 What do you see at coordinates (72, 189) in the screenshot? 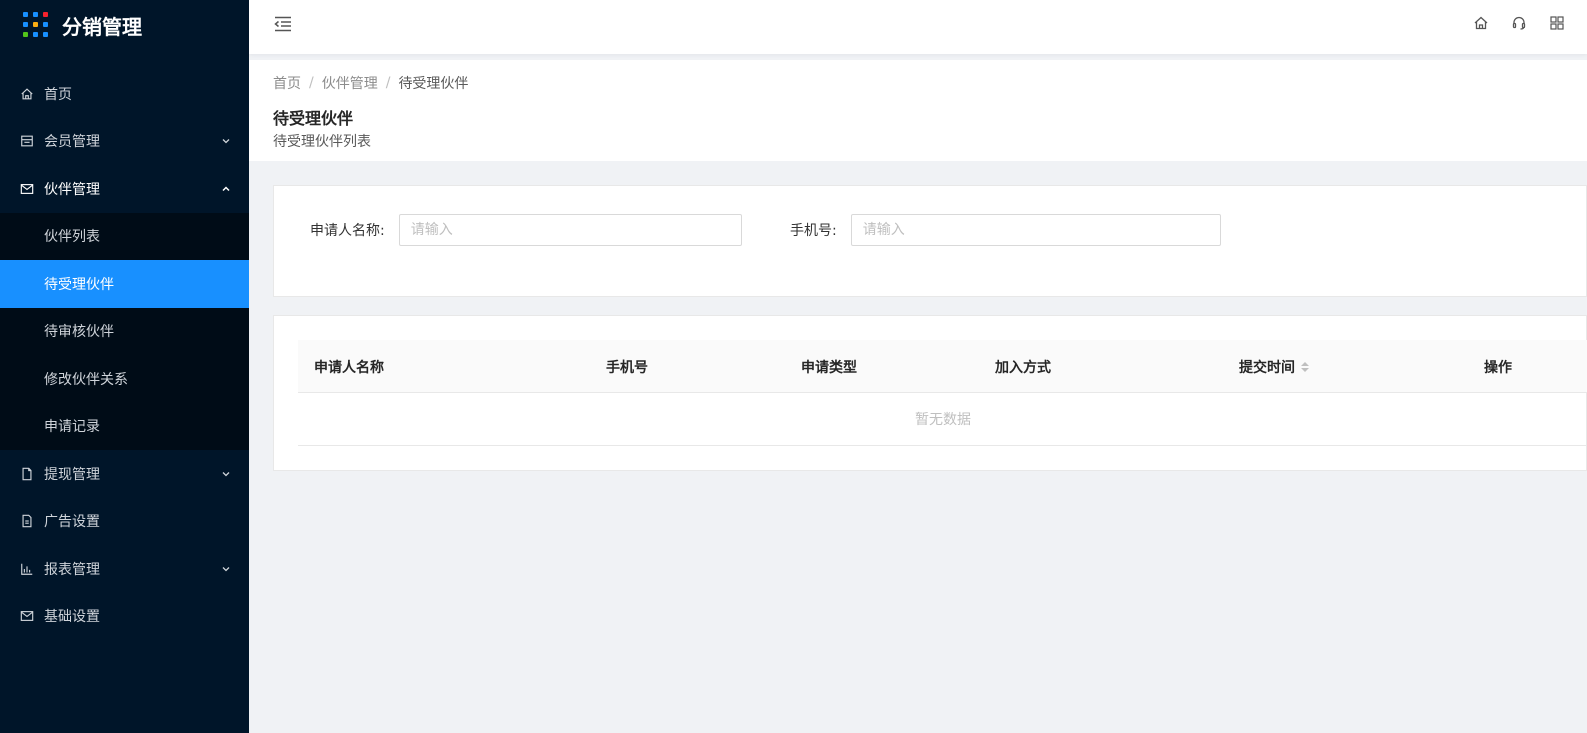
I see `sidebar-item-label: 伙伴管理` at bounding box center [72, 189].